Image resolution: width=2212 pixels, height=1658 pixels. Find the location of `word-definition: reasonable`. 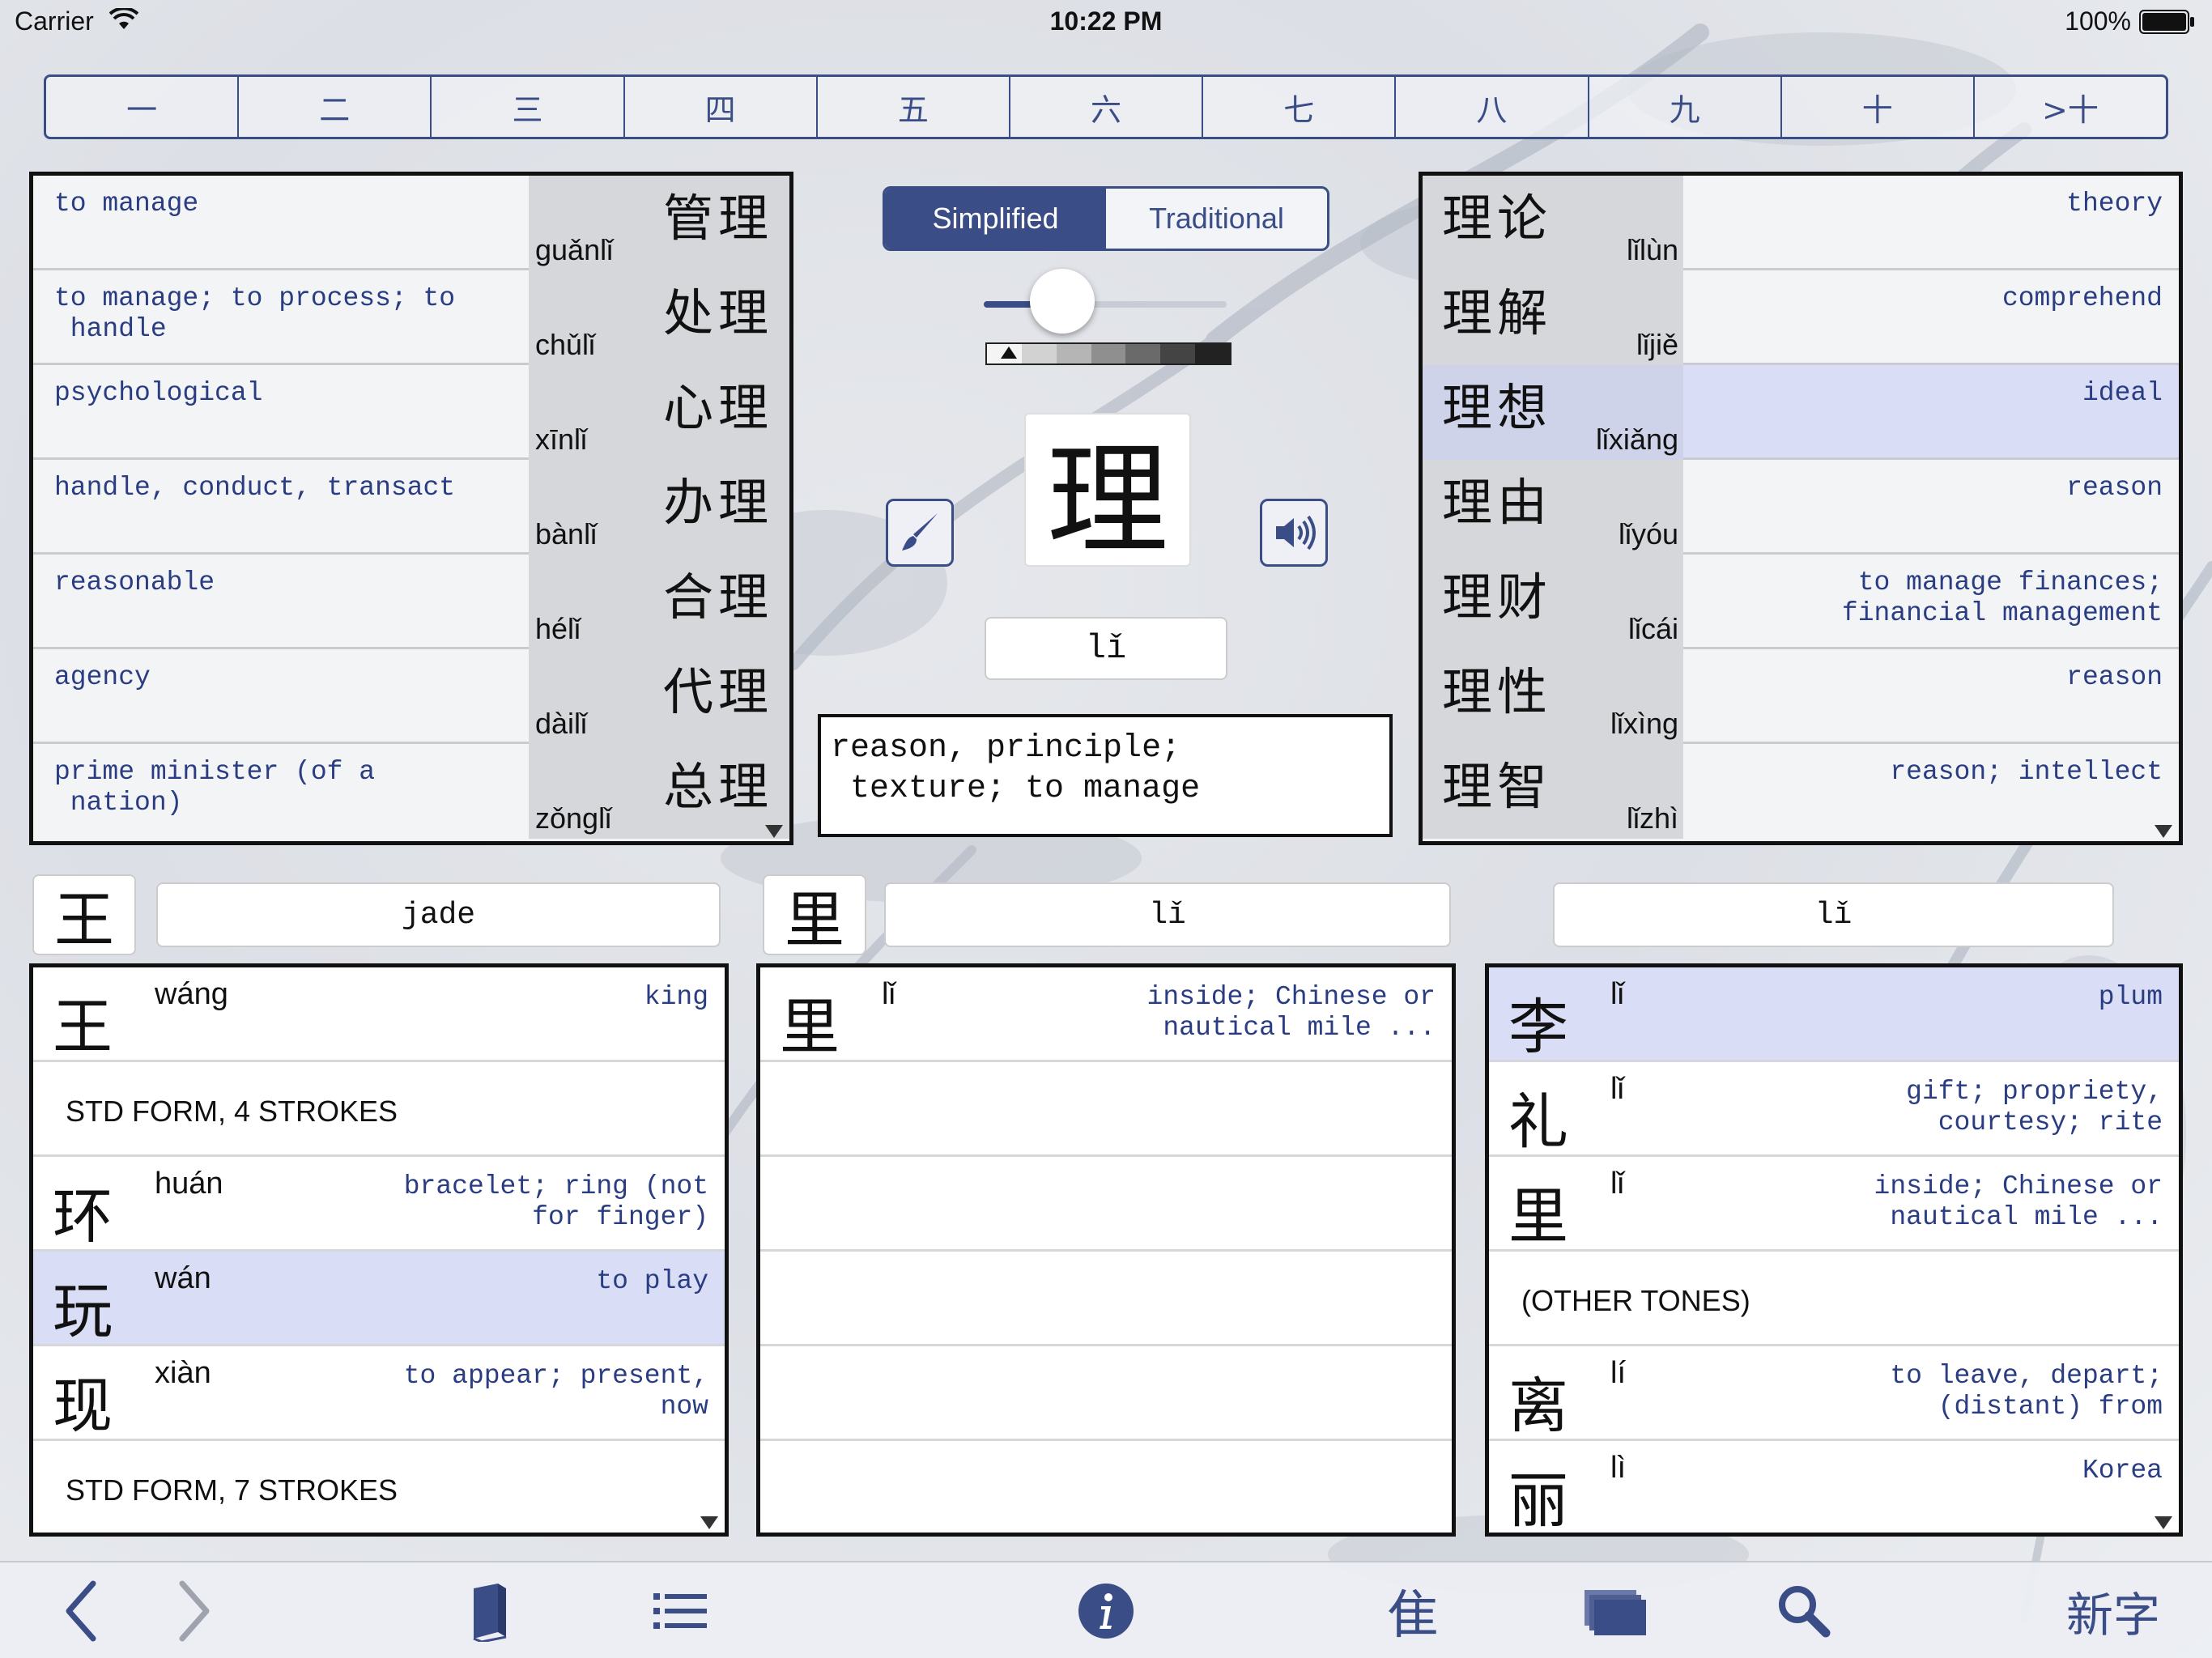

word-definition: reasonable is located at coordinates (135, 582).